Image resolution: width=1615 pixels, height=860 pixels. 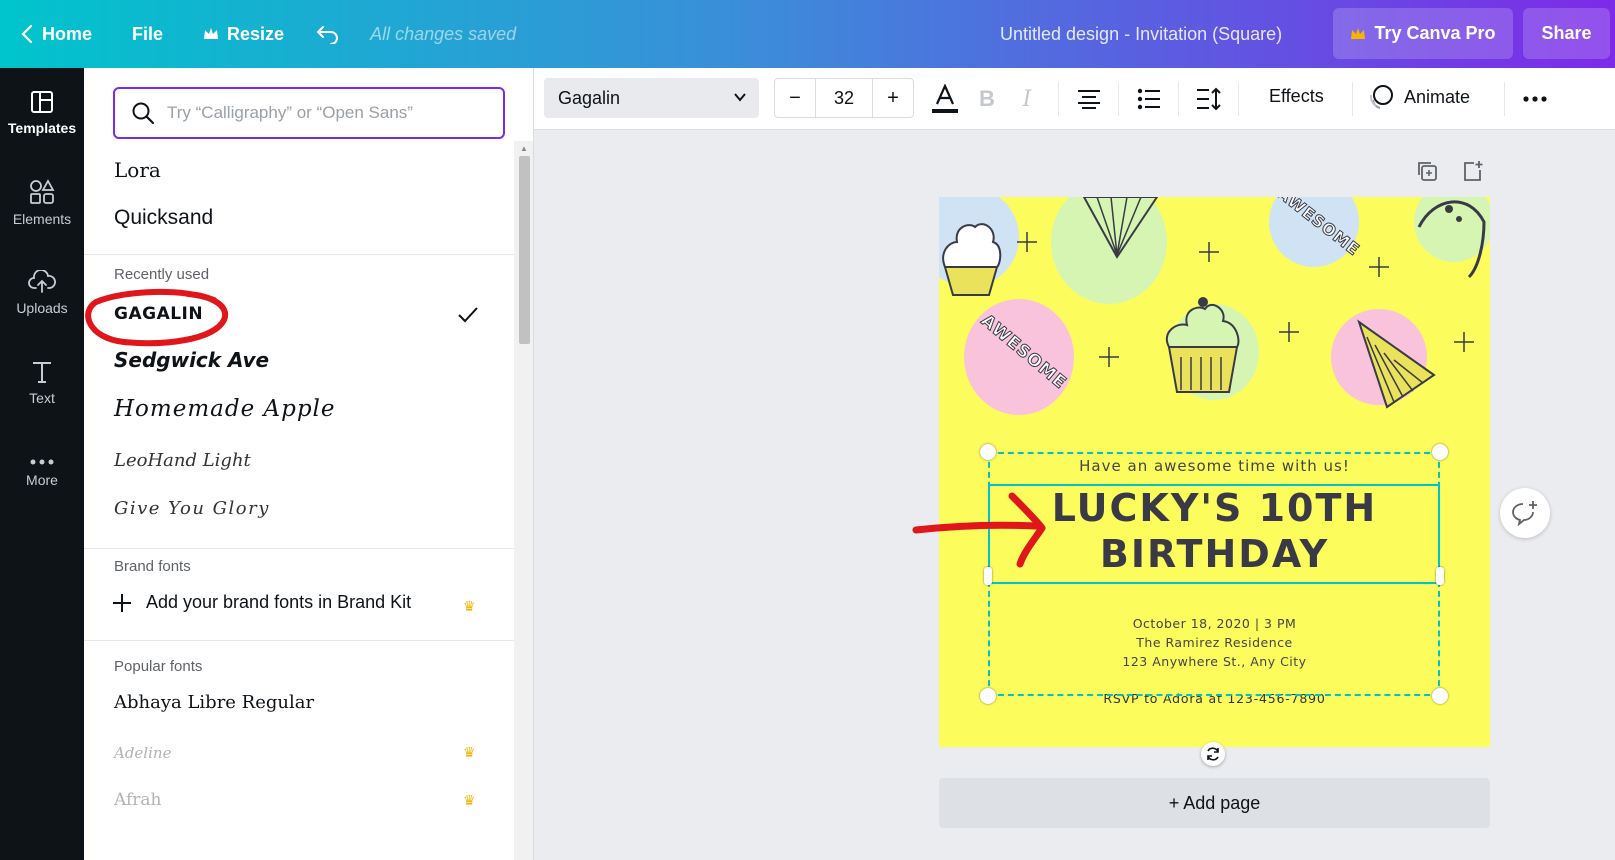 What do you see at coordinates (256, 33) in the screenshot?
I see `resize-label: Resize` at bounding box center [256, 33].